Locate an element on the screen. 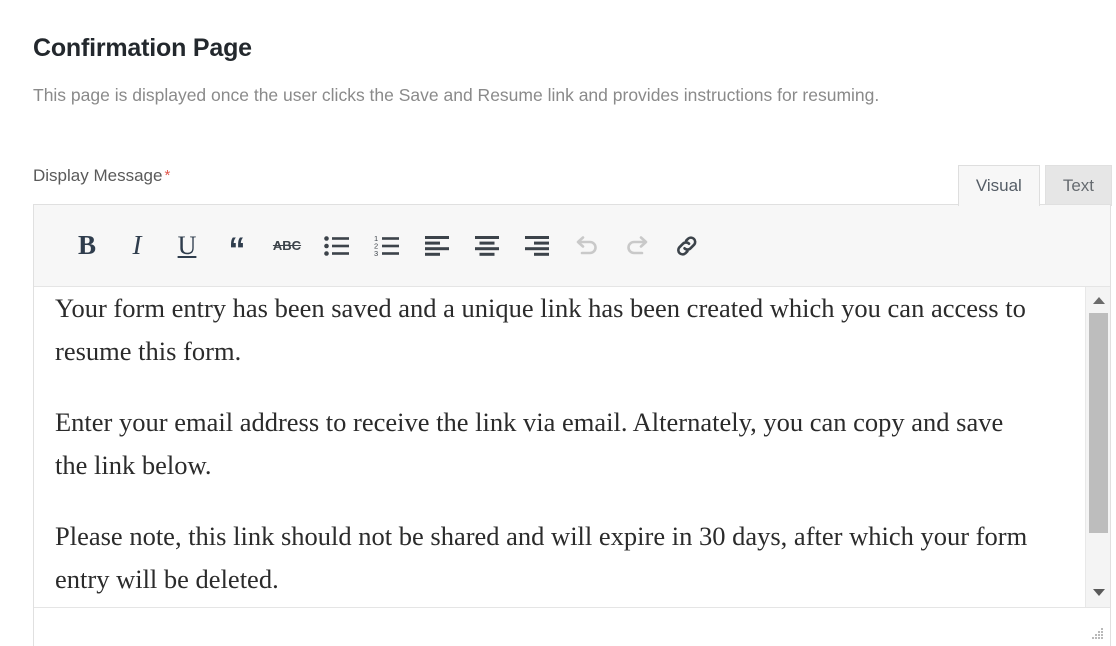 Image resolution: width=1116 pixels, height=646 pixels. display-message-label: Display Message * is located at coordinates (101, 176).